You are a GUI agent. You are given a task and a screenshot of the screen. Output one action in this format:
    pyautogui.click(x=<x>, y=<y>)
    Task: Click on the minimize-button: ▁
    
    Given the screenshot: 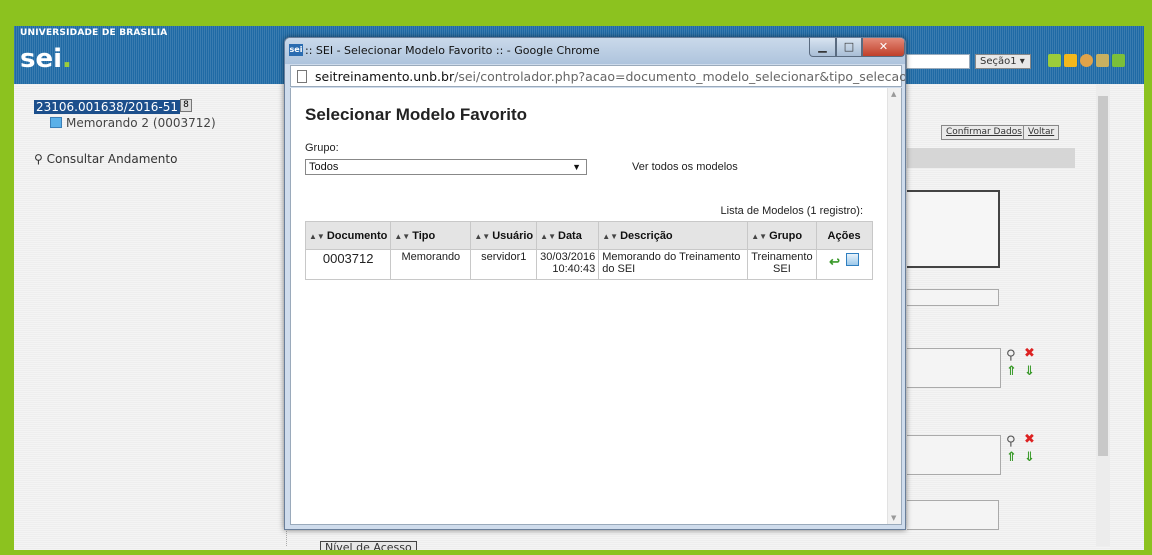 What is the action you would take?
    pyautogui.click(x=822, y=47)
    